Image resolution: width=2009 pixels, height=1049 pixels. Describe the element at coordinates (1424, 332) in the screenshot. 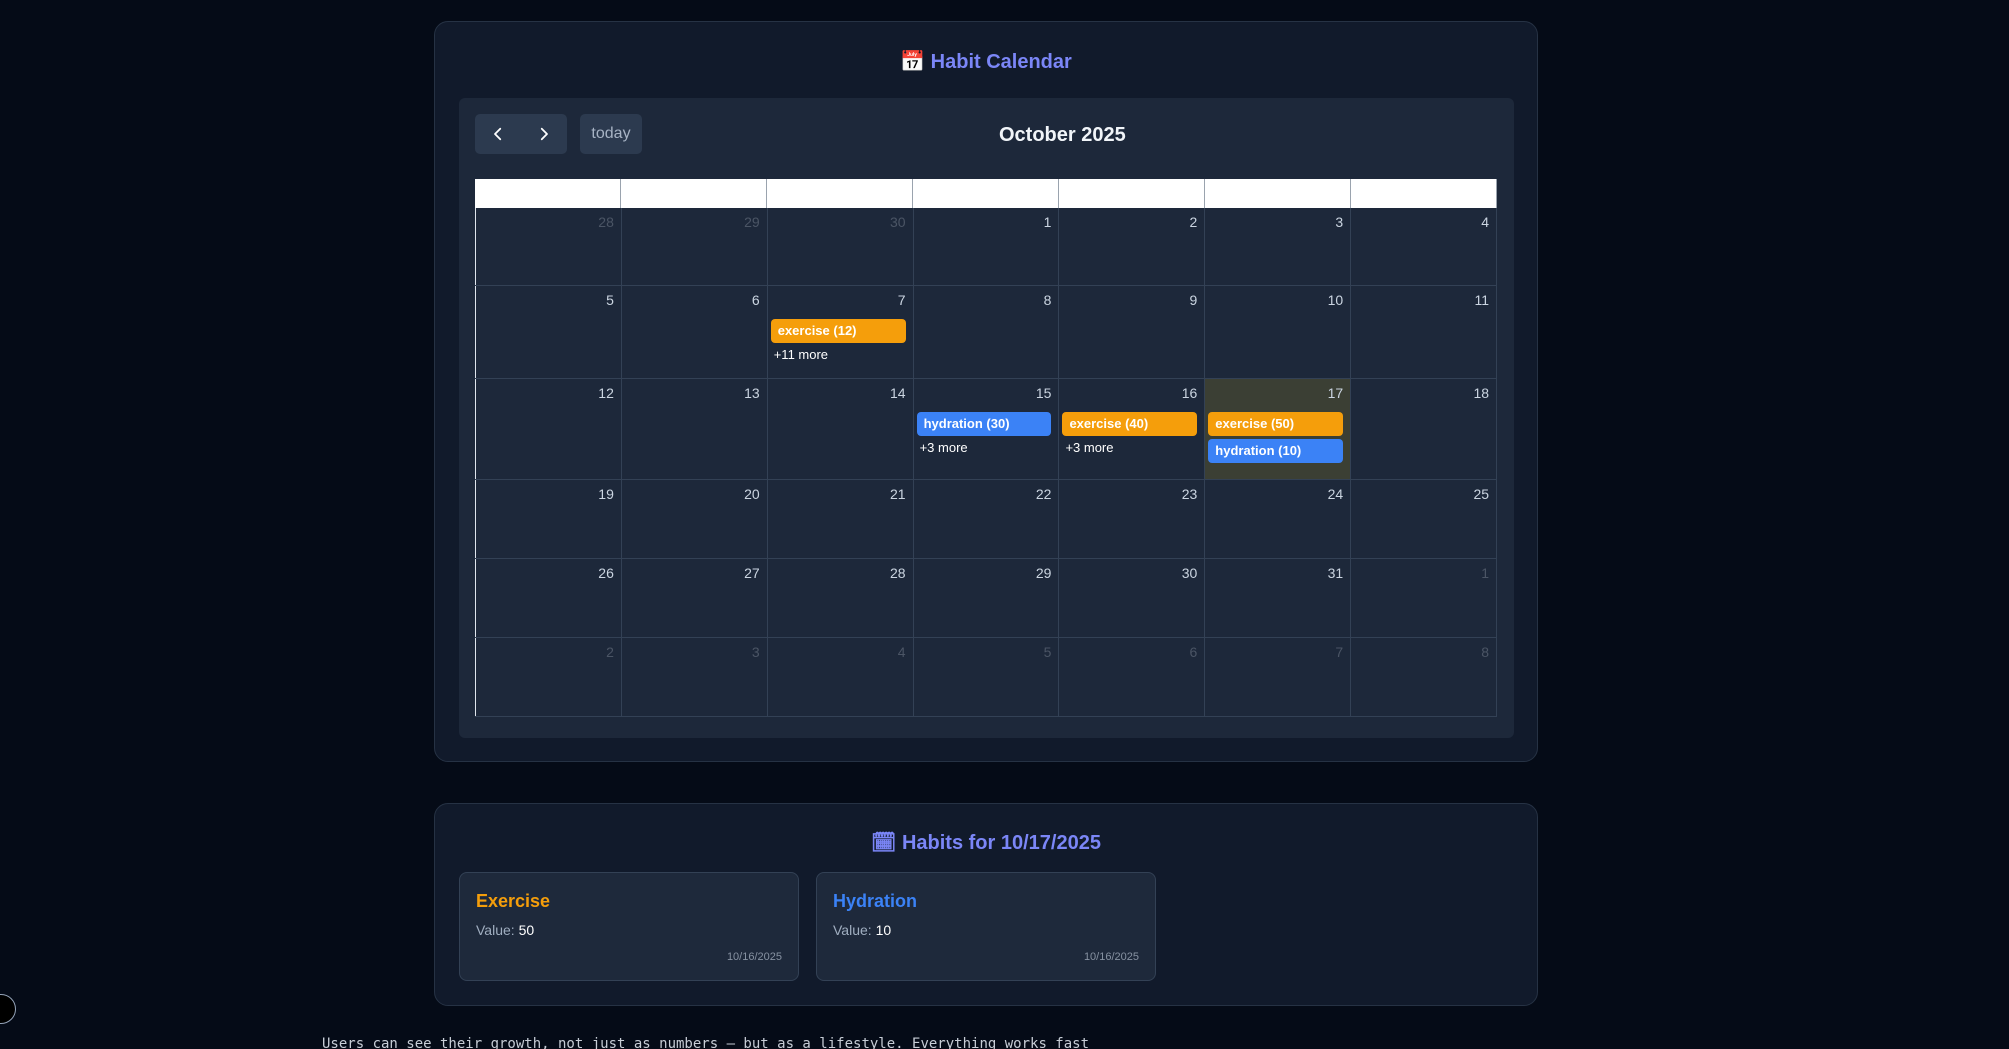

I see `day-cell: 11` at that location.